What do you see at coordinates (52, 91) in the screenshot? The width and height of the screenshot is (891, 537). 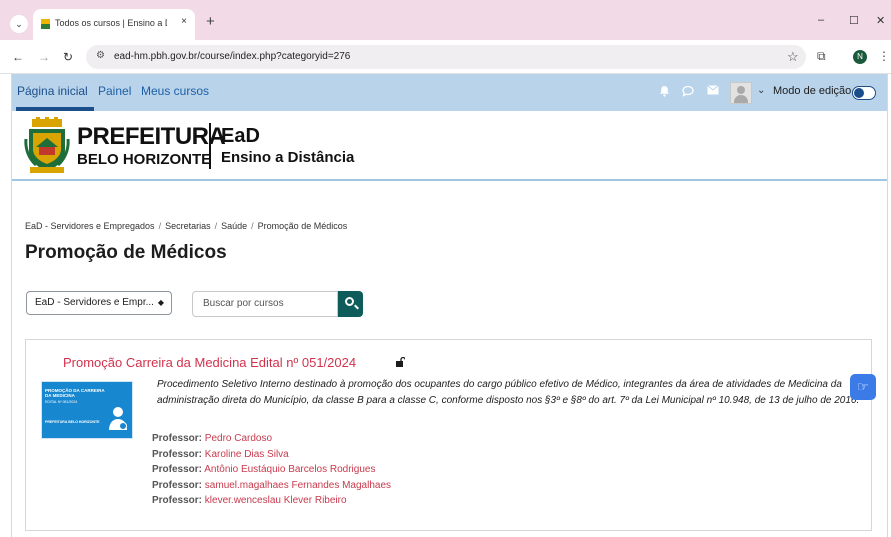 I see `nav-home-link: Página inicial` at bounding box center [52, 91].